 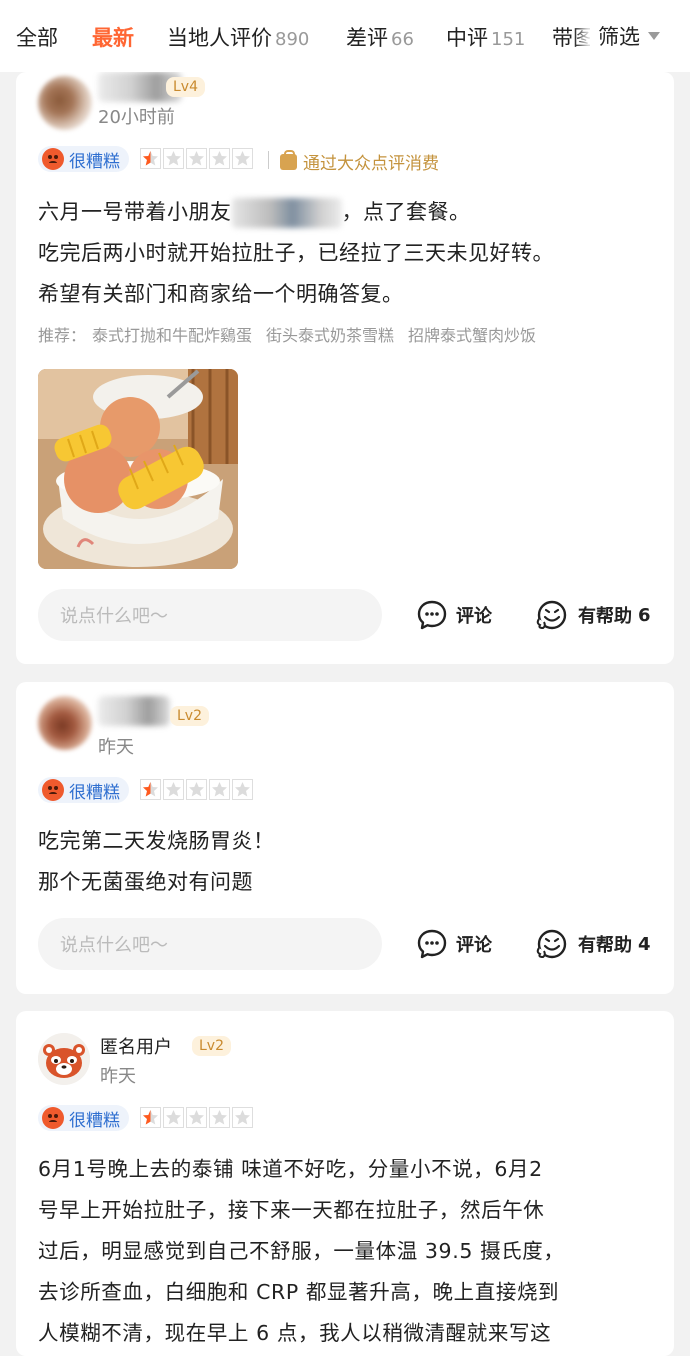 What do you see at coordinates (136, 117) in the screenshot?
I see `review-time: 20小时前` at bounding box center [136, 117].